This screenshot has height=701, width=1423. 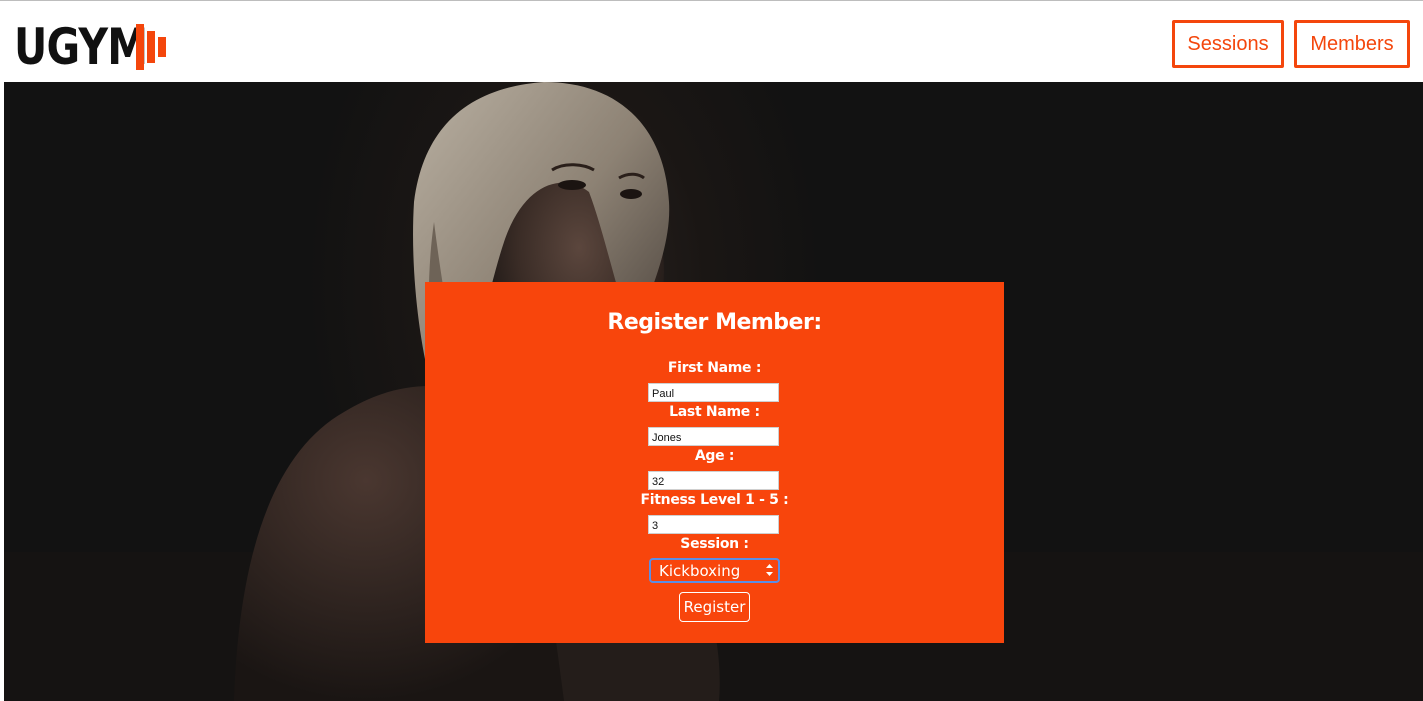 What do you see at coordinates (714, 544) in the screenshot?
I see `session-label: Session :` at bounding box center [714, 544].